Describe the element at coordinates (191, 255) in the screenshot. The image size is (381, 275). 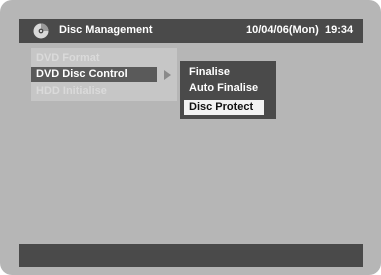
I see `footer-bar` at that location.